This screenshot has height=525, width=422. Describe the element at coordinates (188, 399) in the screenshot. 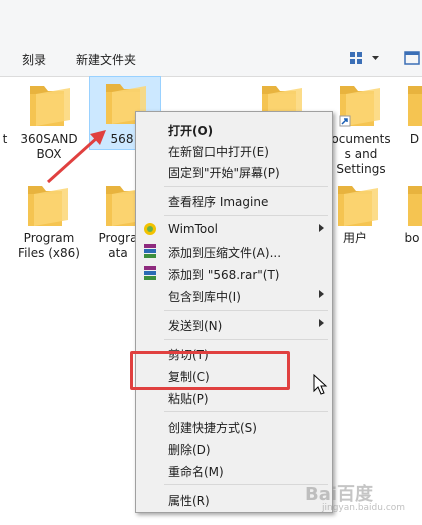

I see `menu-item-label: 粘贴(P)` at that location.